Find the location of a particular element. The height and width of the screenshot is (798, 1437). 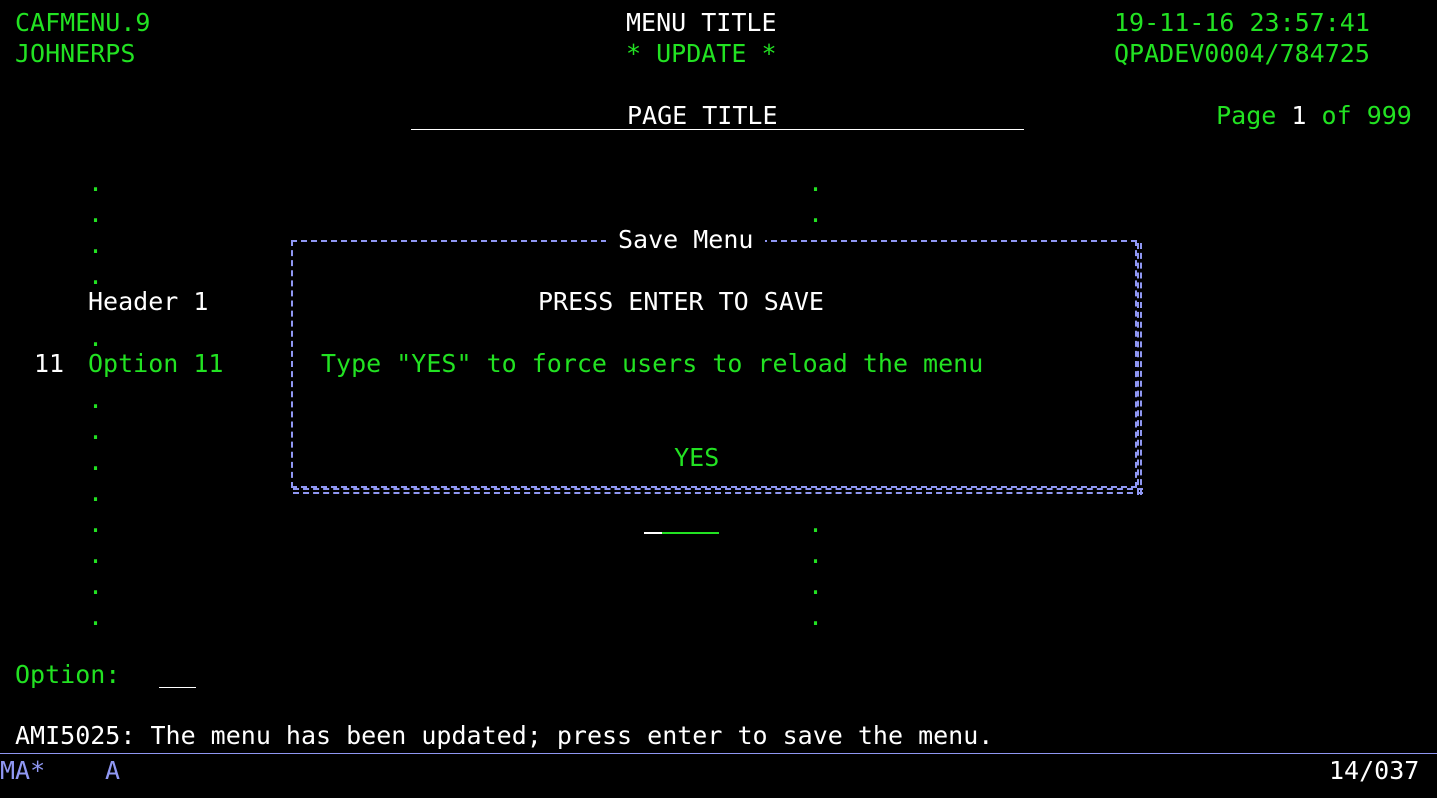

page-title-rule is located at coordinates (717, 129).